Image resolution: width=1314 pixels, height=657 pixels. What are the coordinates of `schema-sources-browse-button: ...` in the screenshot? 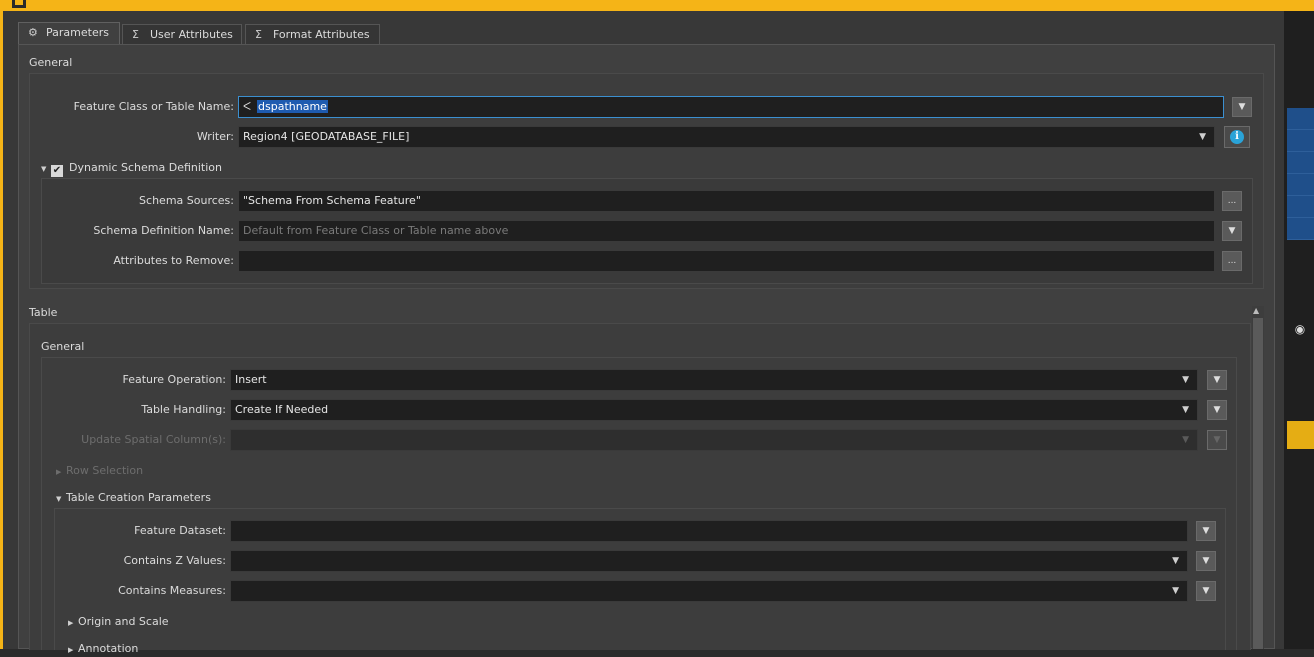 It's located at (1232, 201).